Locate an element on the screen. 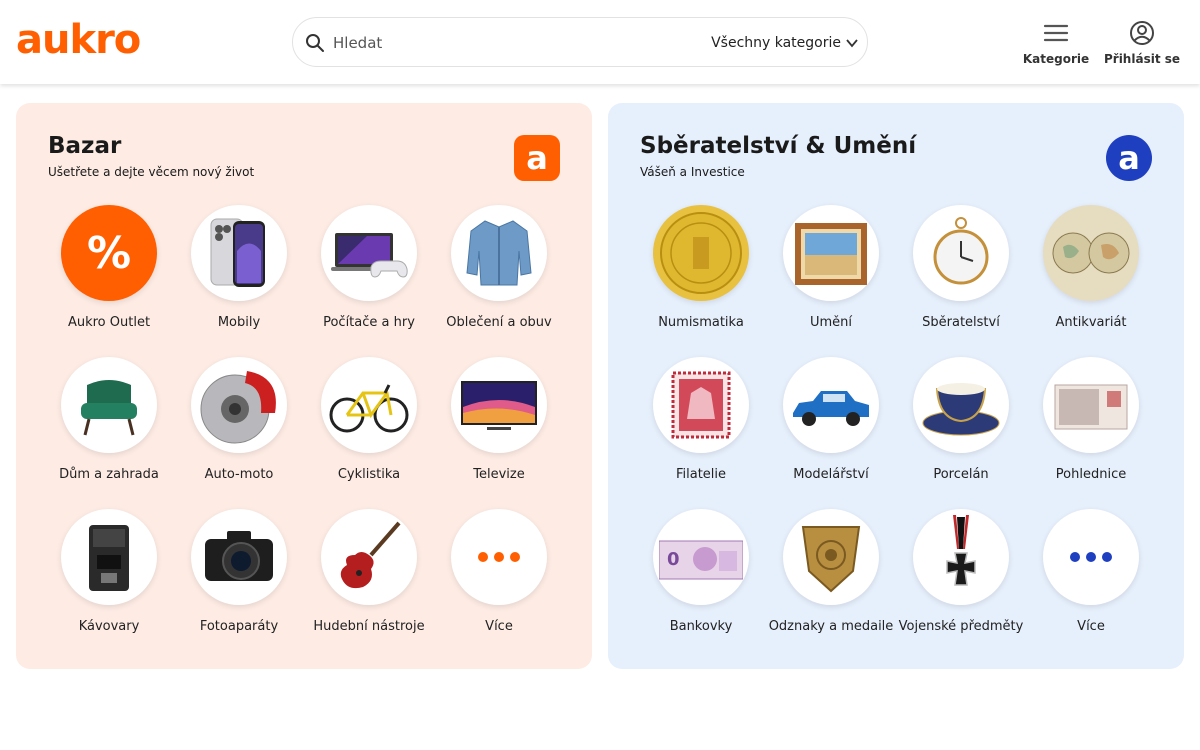 The width and height of the screenshot is (1200, 750). bazar-subtitle: Ušetřete a dejte věcem nový život is located at coordinates (151, 172).